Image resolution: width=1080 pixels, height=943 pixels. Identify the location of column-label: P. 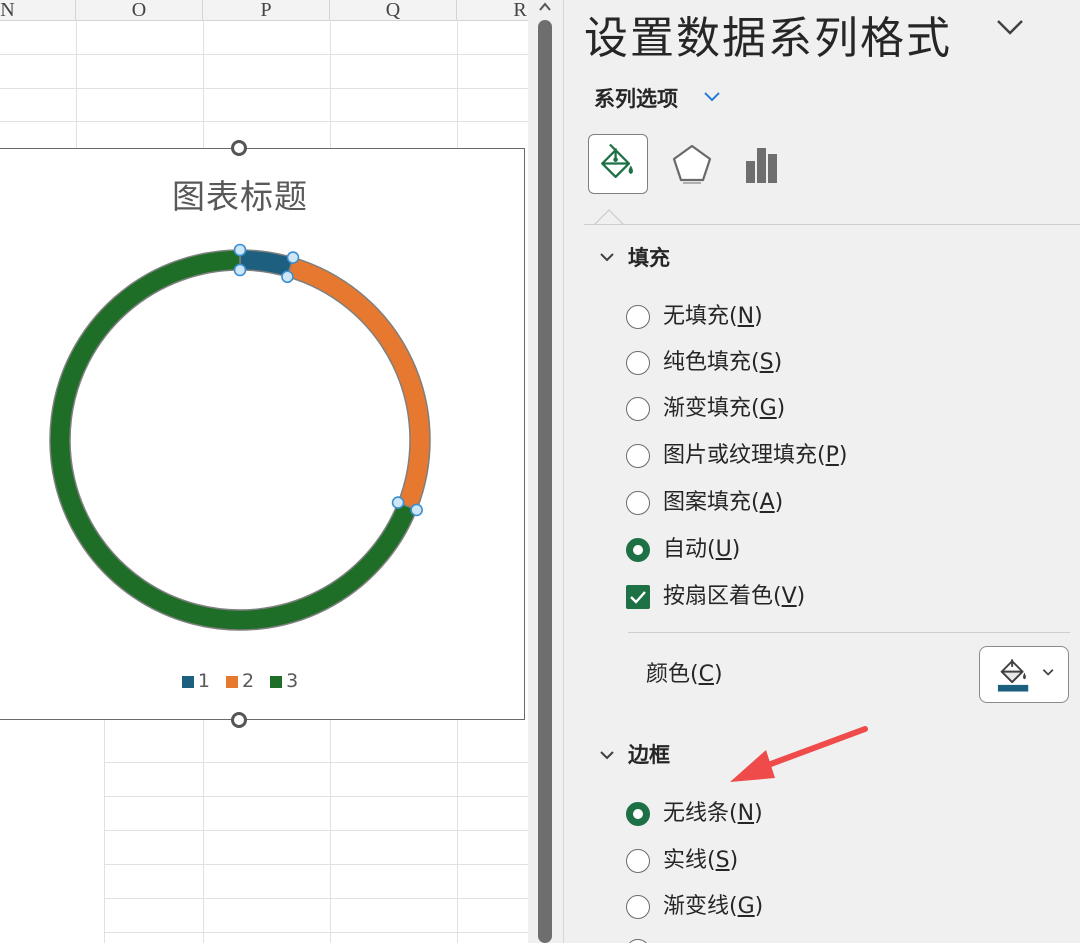
(266, 10).